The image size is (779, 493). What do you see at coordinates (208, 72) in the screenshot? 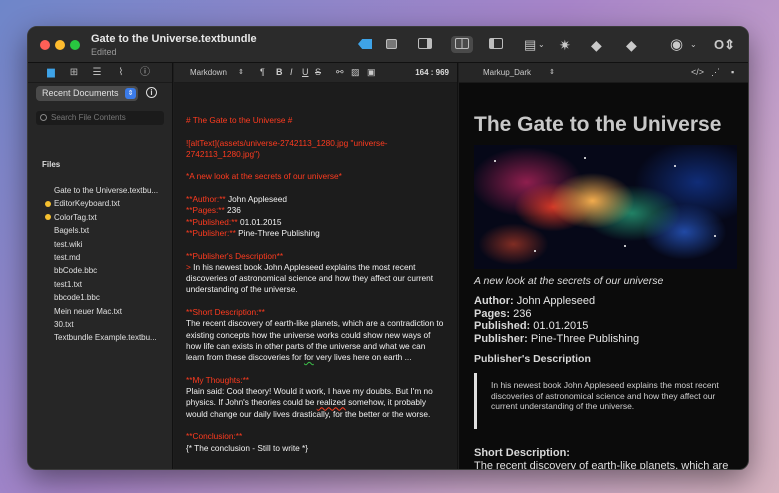
I see `syntax-mode-select: Markdown` at bounding box center [208, 72].